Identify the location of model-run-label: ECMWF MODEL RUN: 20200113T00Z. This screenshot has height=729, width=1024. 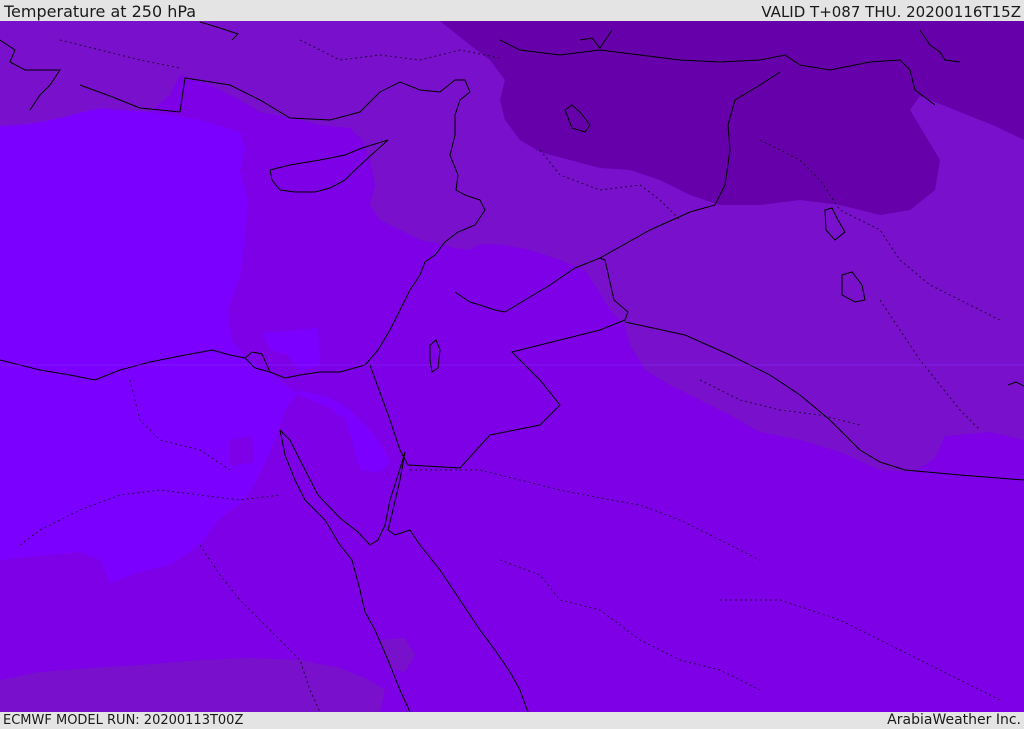
(123, 720).